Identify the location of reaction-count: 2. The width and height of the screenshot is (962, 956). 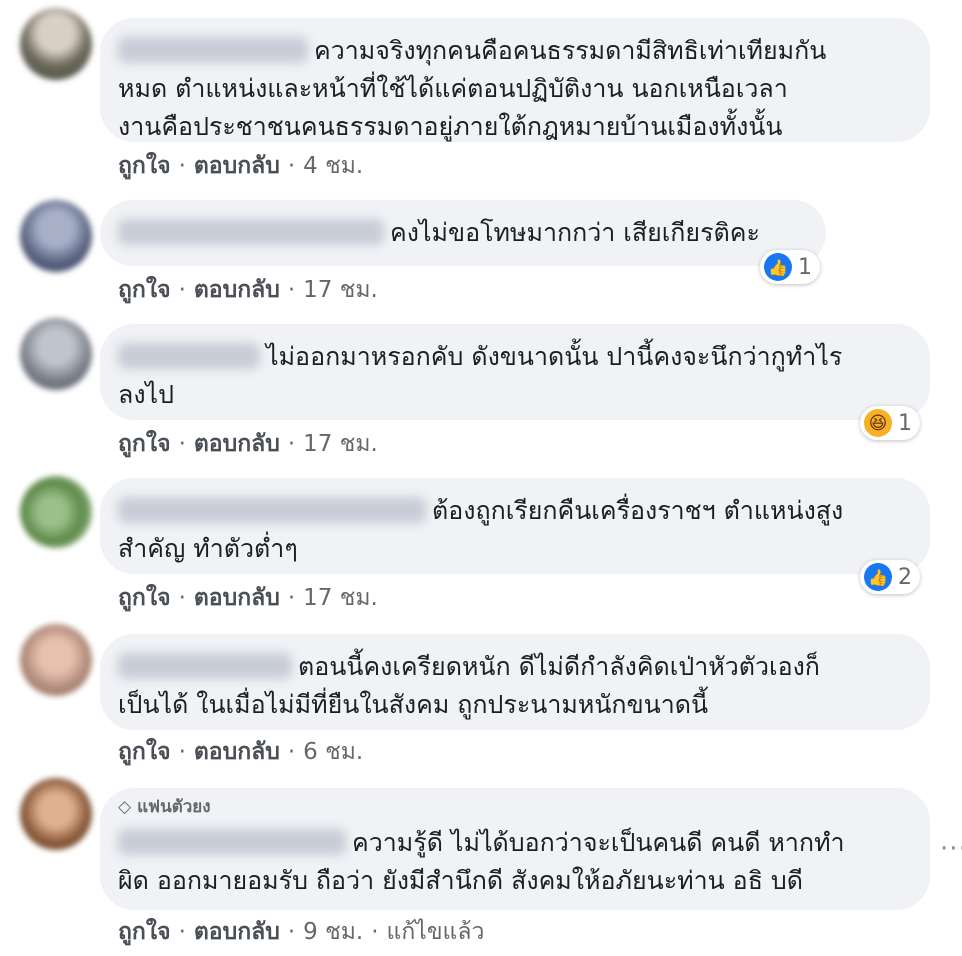
(905, 577).